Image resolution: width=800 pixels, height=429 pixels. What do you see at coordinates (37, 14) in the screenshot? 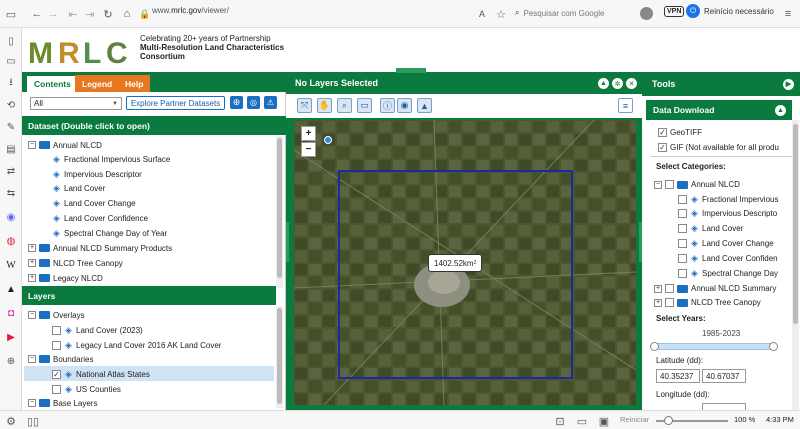
I see `back-icon: ←` at bounding box center [37, 14].